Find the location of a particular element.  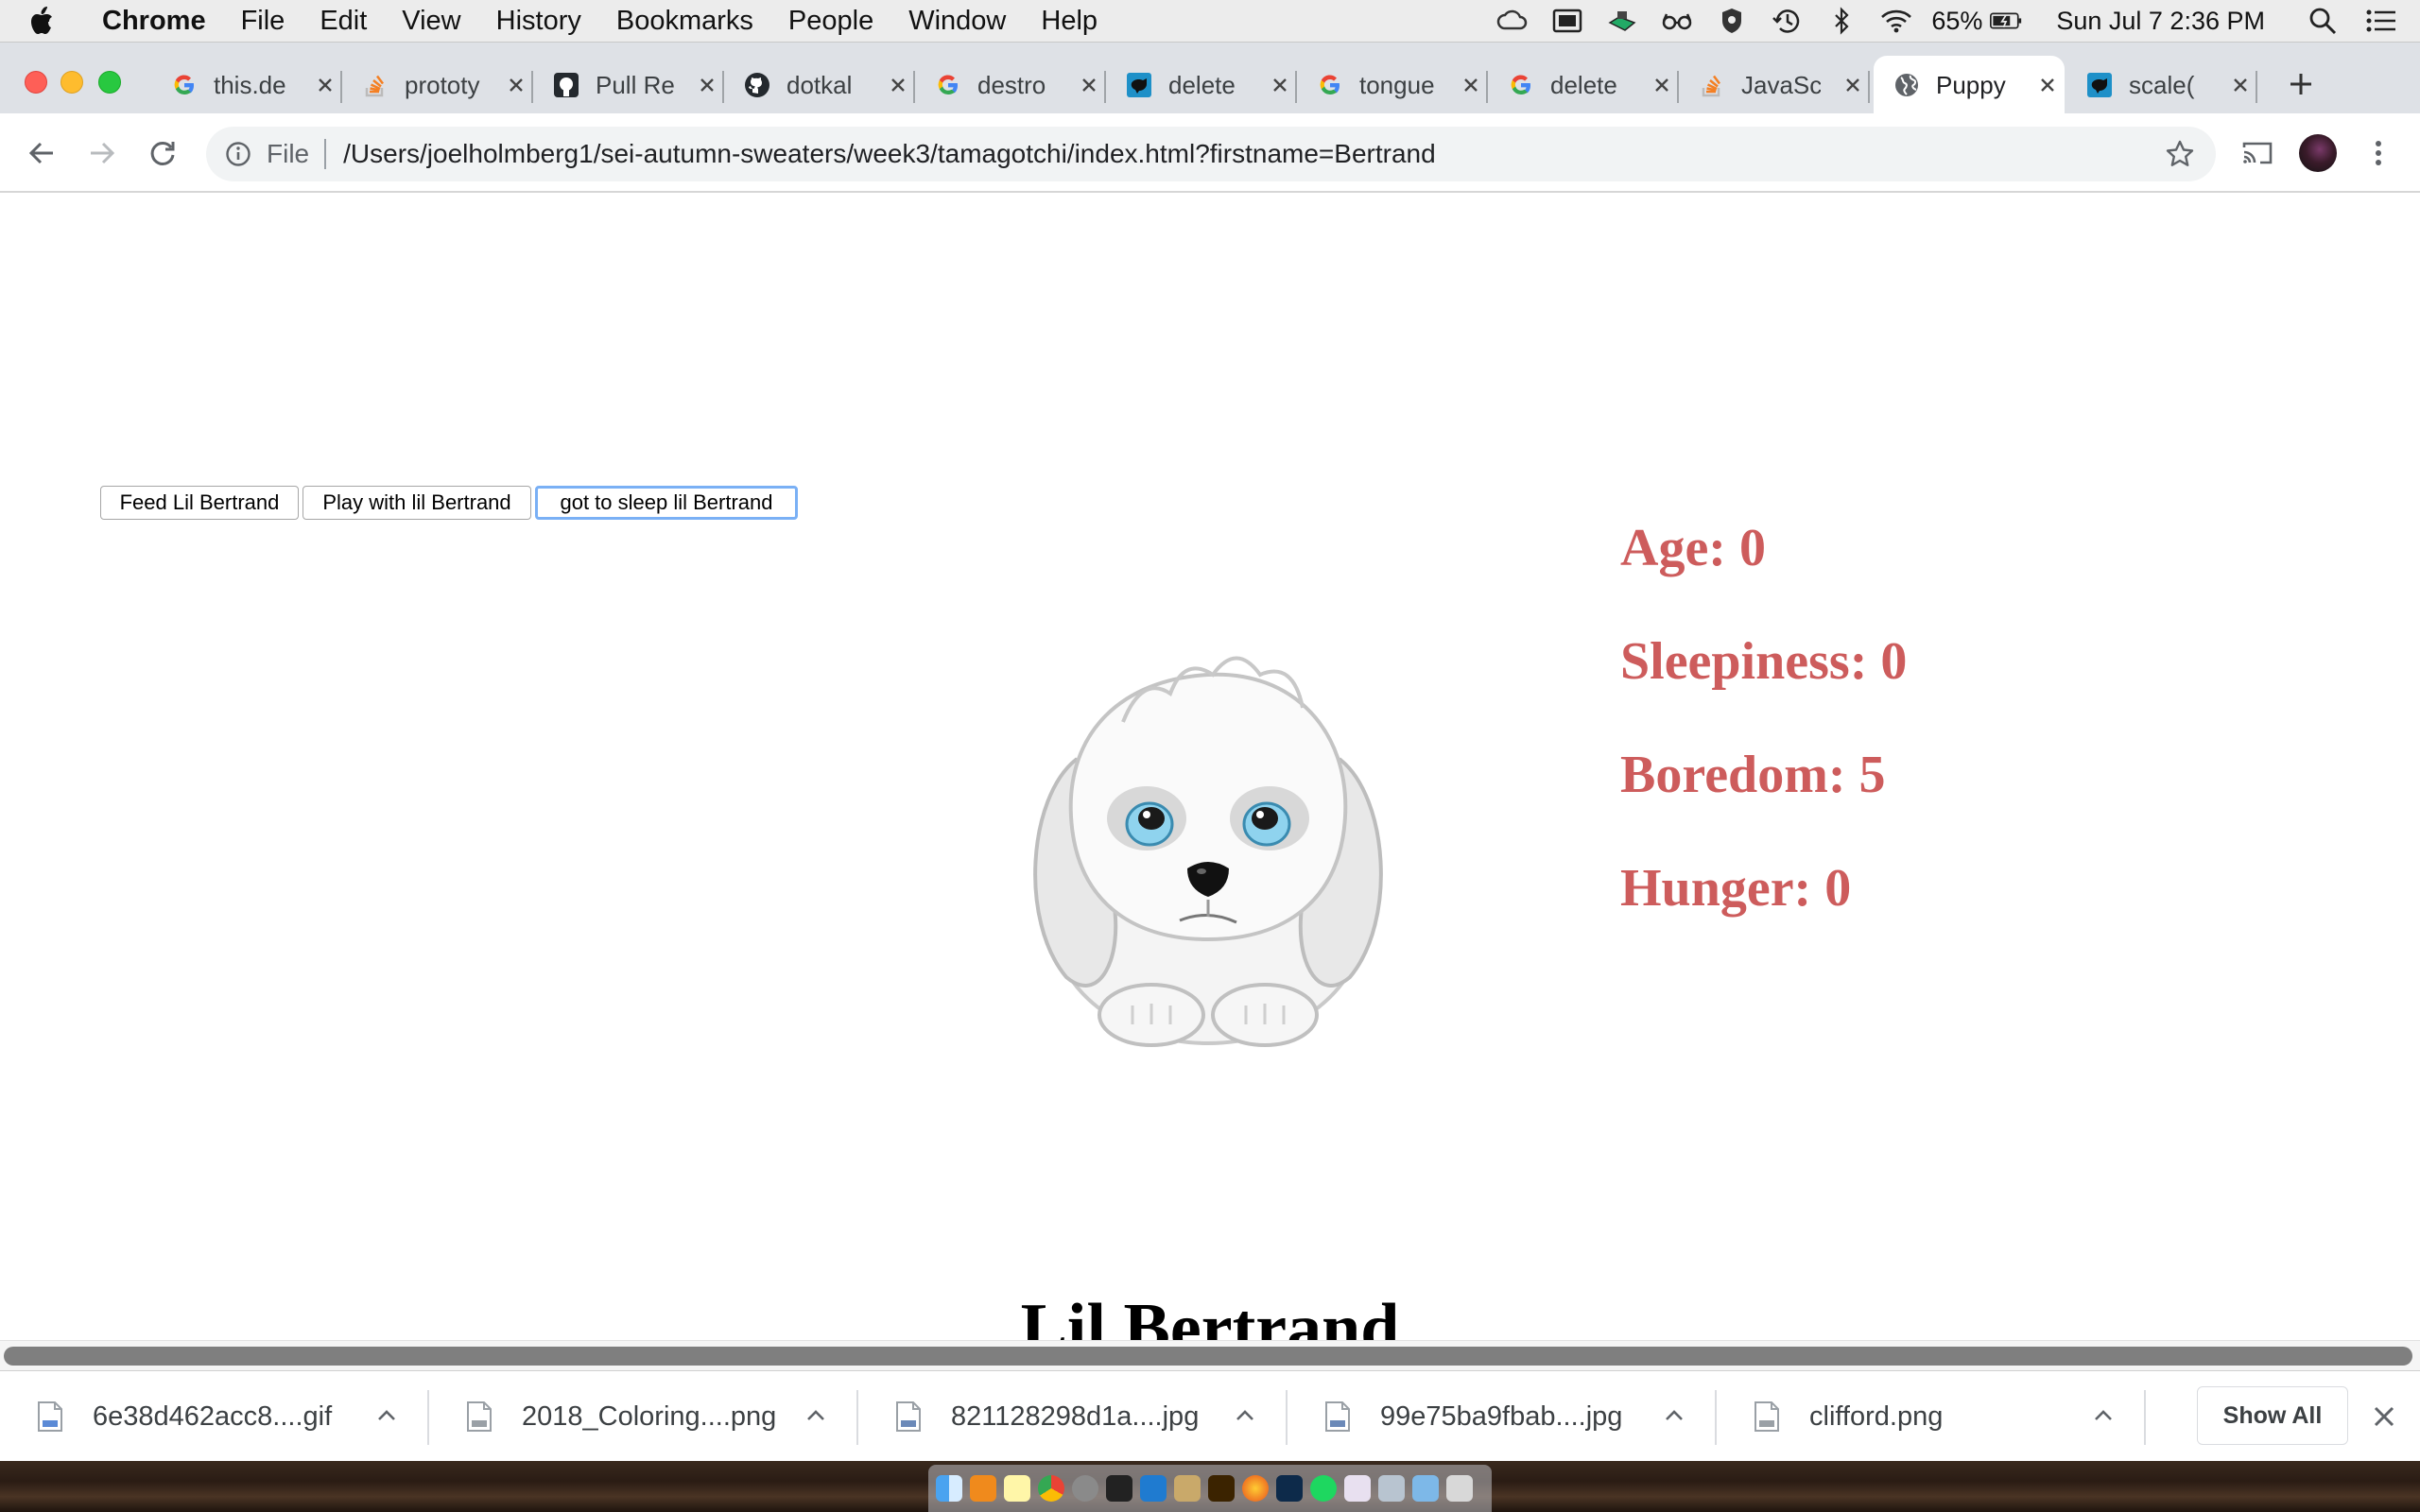

horizontal-scrollbar is located at coordinates (1210, 1355).